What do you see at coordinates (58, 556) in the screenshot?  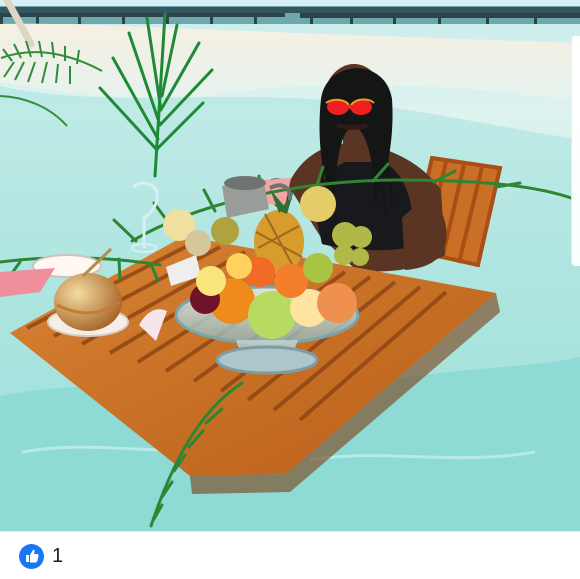 I see `reaction-count: 1` at bounding box center [58, 556].